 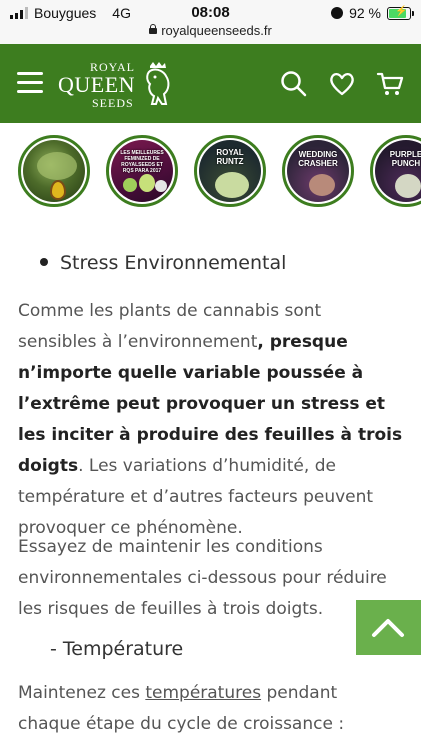 What do you see at coordinates (153, 29) in the screenshot?
I see `lock-icon` at bounding box center [153, 29].